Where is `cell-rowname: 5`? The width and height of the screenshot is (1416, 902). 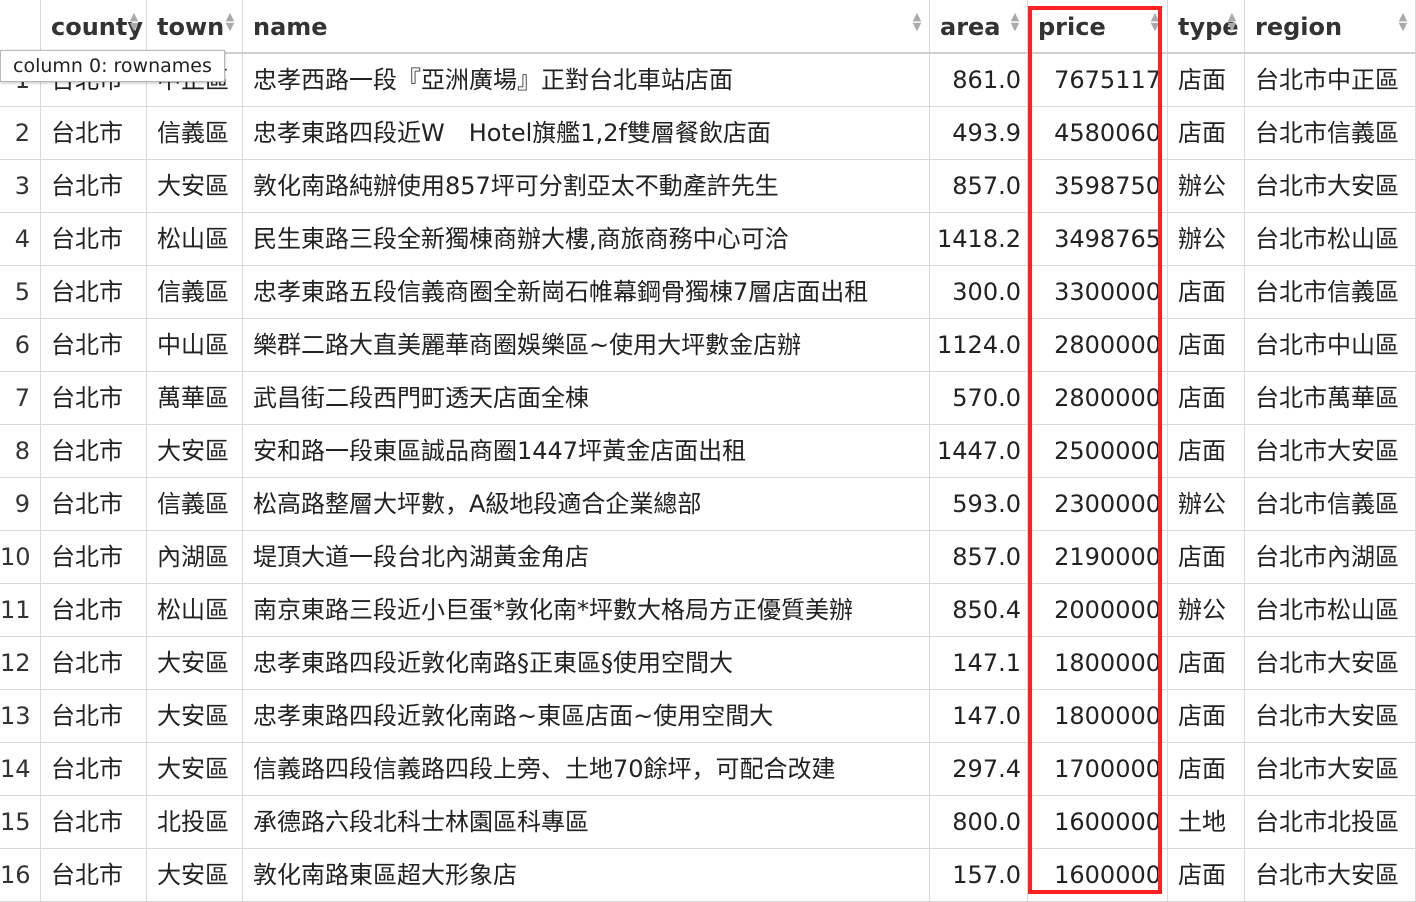
cell-rowname: 5 is located at coordinates (20, 292).